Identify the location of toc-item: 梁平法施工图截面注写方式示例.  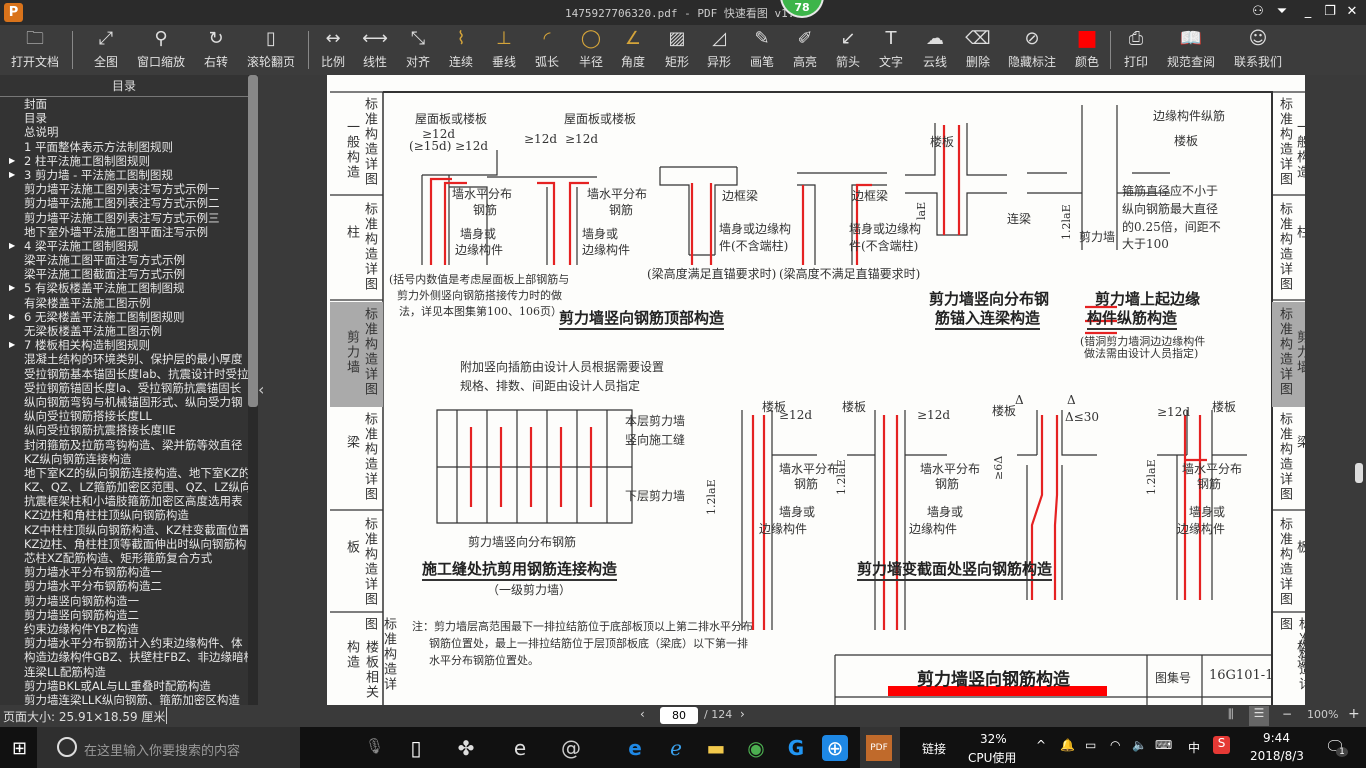
(124, 274).